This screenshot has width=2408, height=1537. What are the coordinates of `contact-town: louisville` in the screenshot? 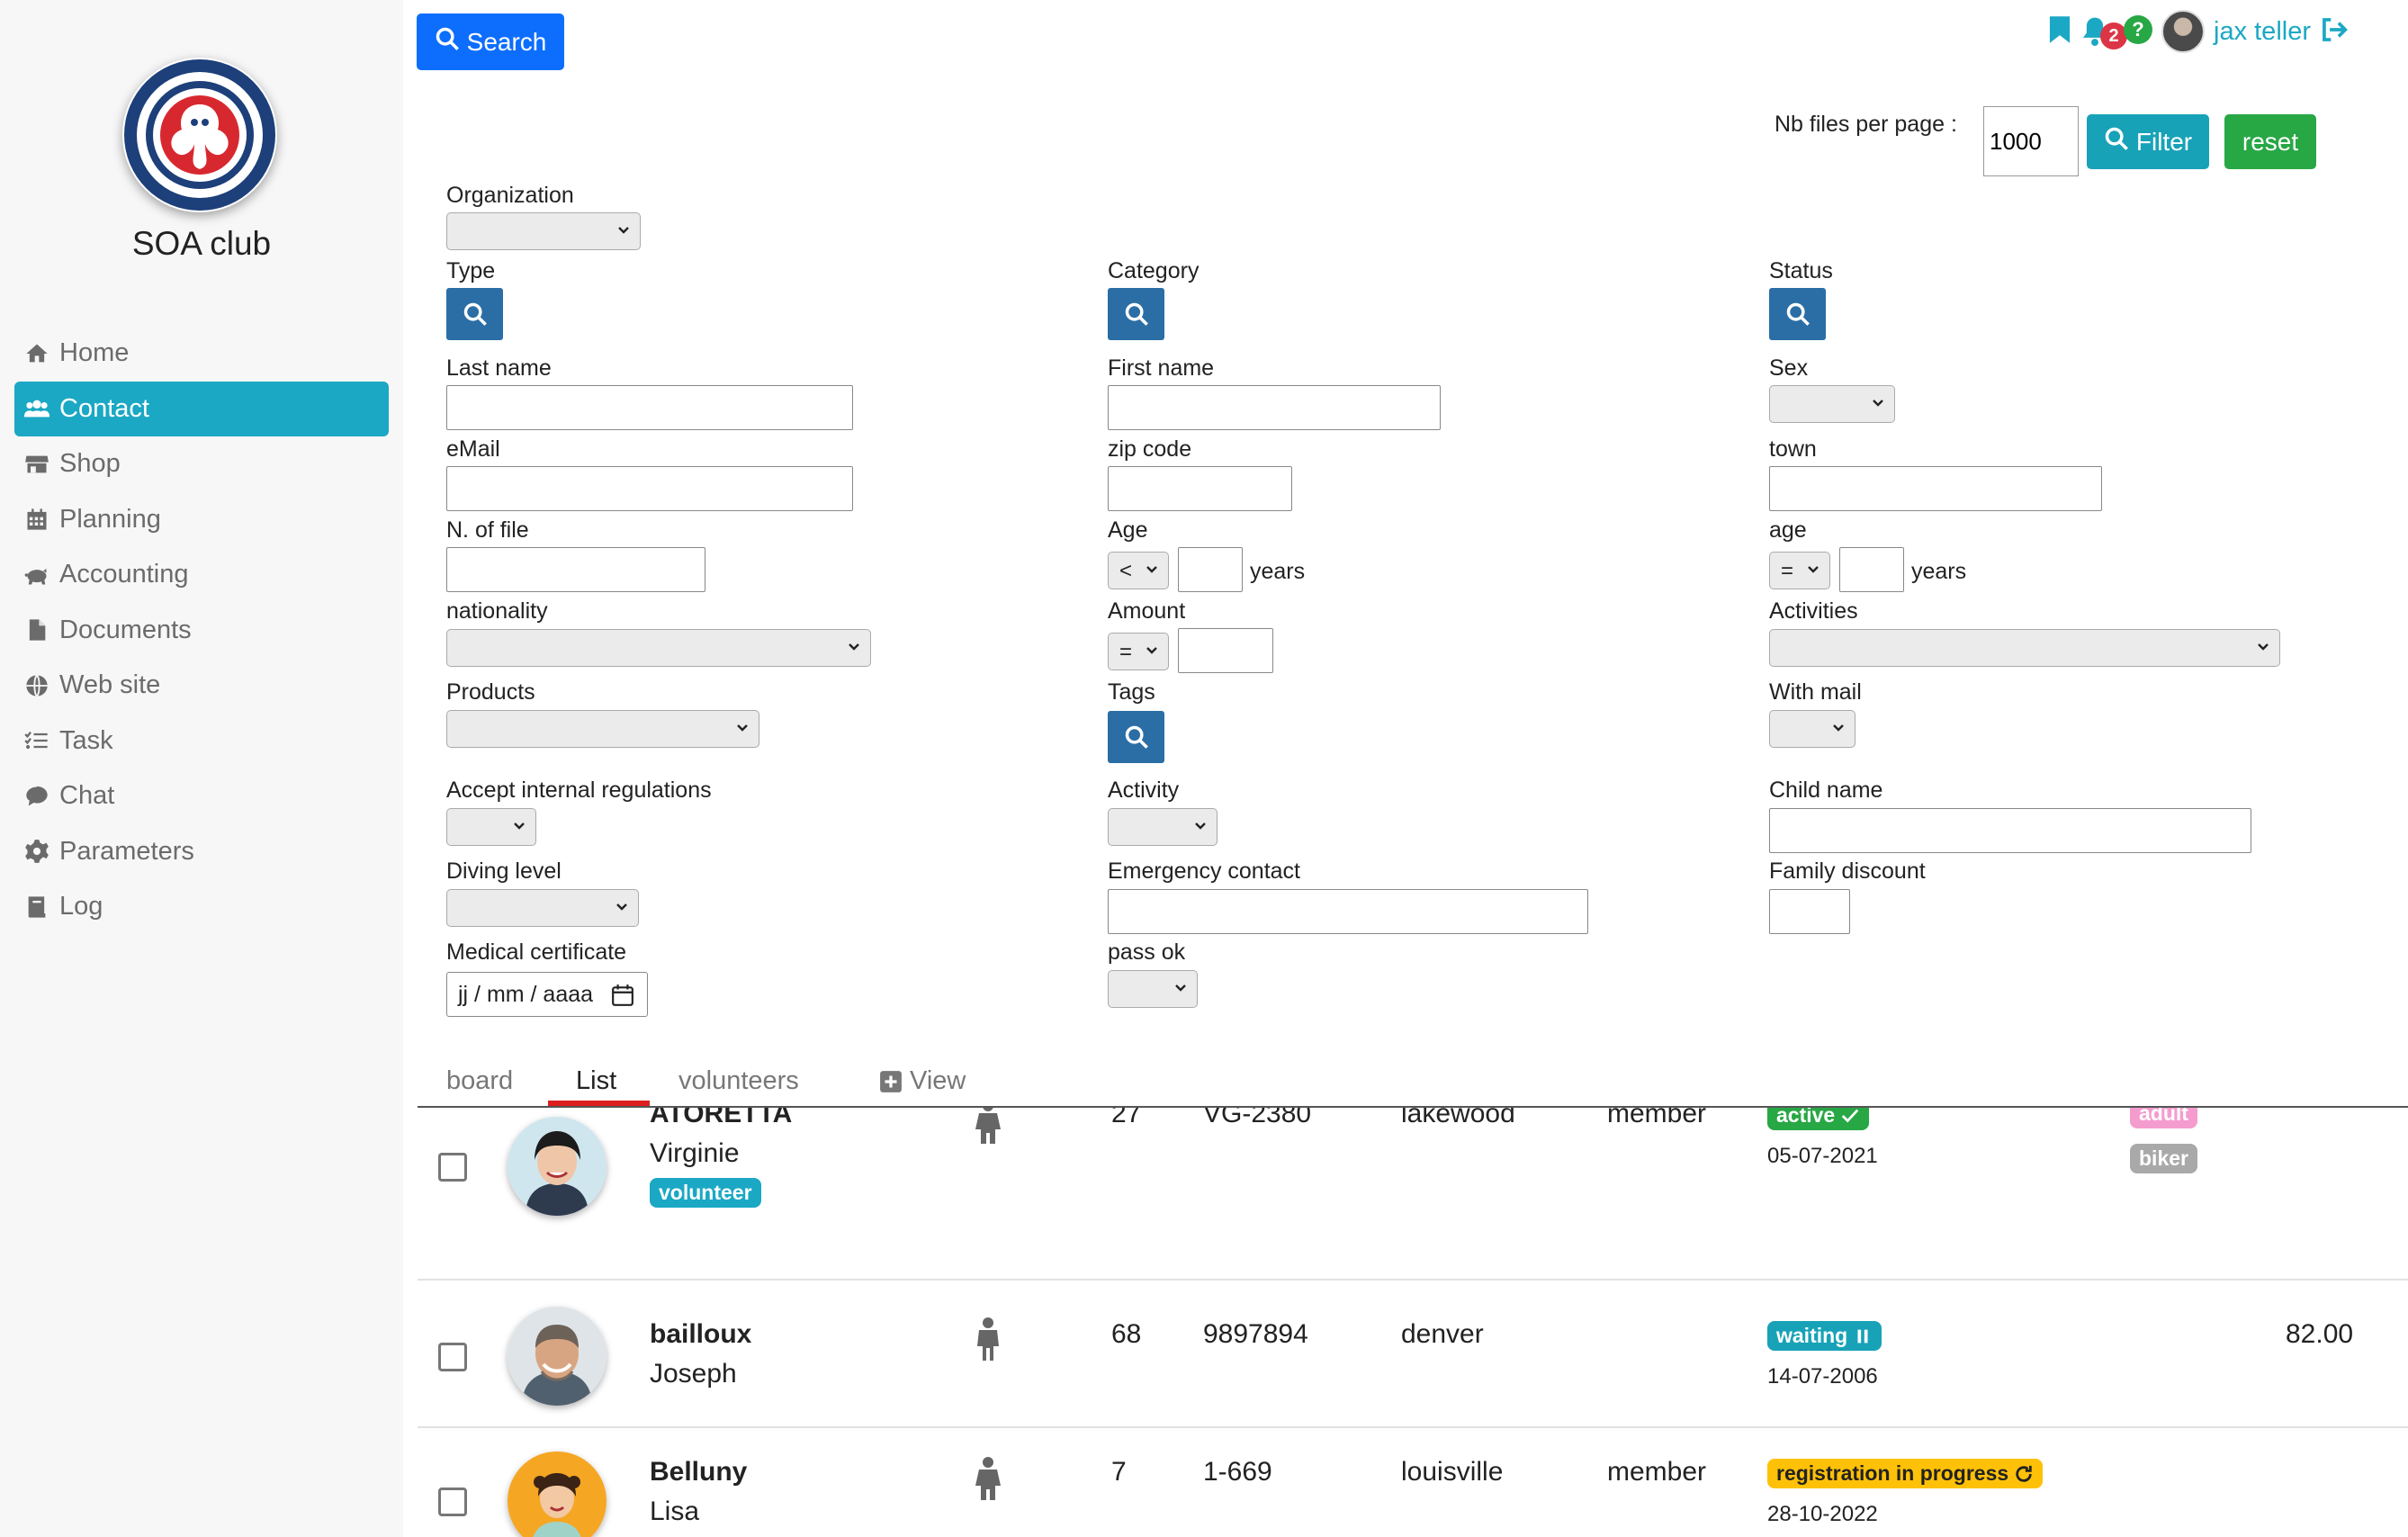 It's located at (1452, 1472).